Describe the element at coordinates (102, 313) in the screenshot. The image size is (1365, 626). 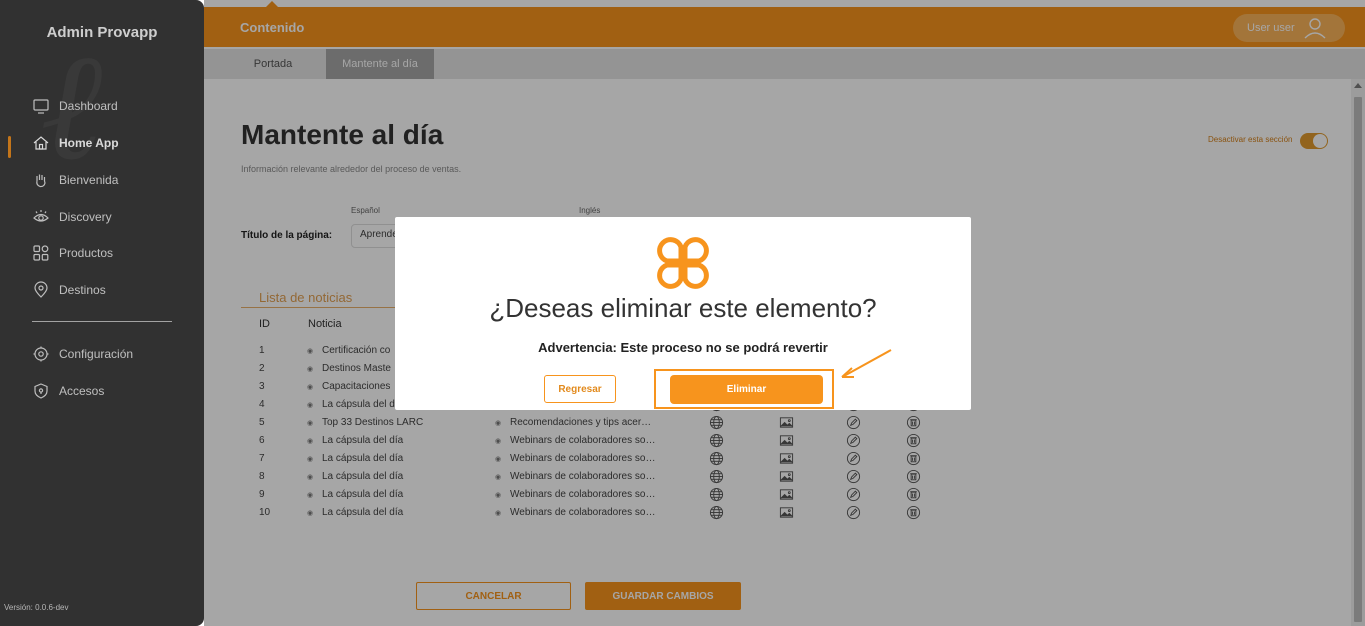
I see `modal-backdrop-sidebar` at that location.